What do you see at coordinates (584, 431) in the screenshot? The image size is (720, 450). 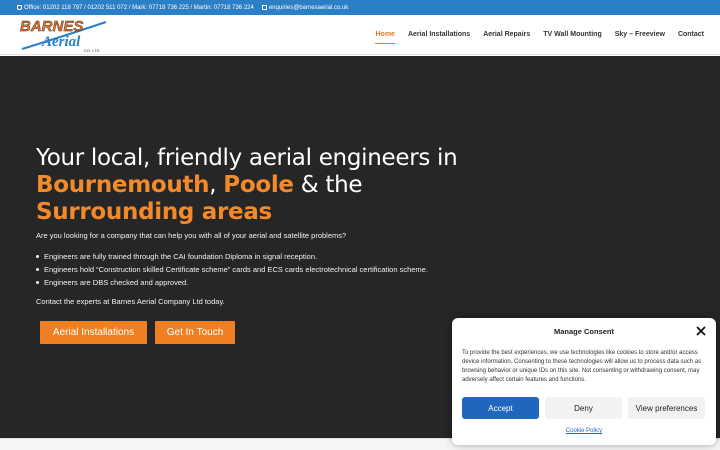 I see `cookie-policy-link: Cookie Policy` at bounding box center [584, 431].